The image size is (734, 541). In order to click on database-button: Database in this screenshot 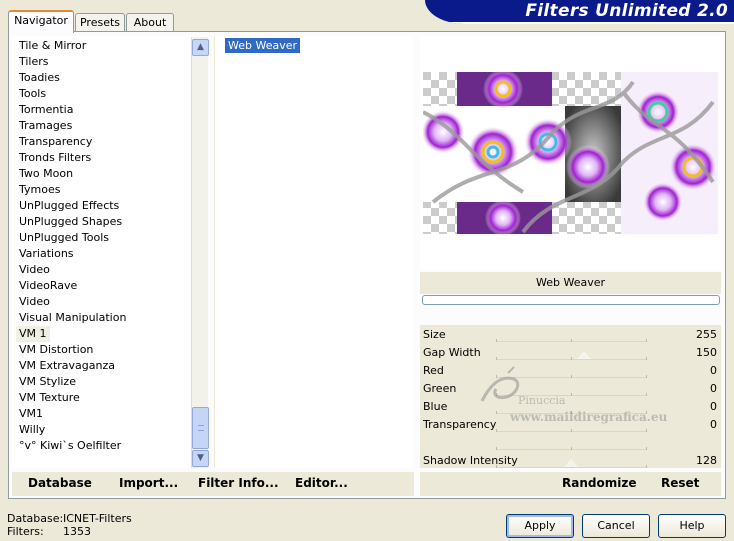, I will do `click(60, 483)`.